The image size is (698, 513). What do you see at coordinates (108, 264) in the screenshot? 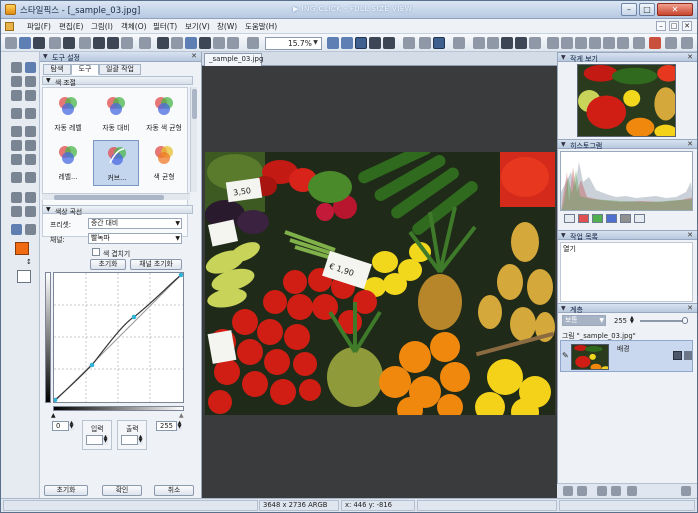
I see `curve-reset-button: 초기화` at bounding box center [108, 264].